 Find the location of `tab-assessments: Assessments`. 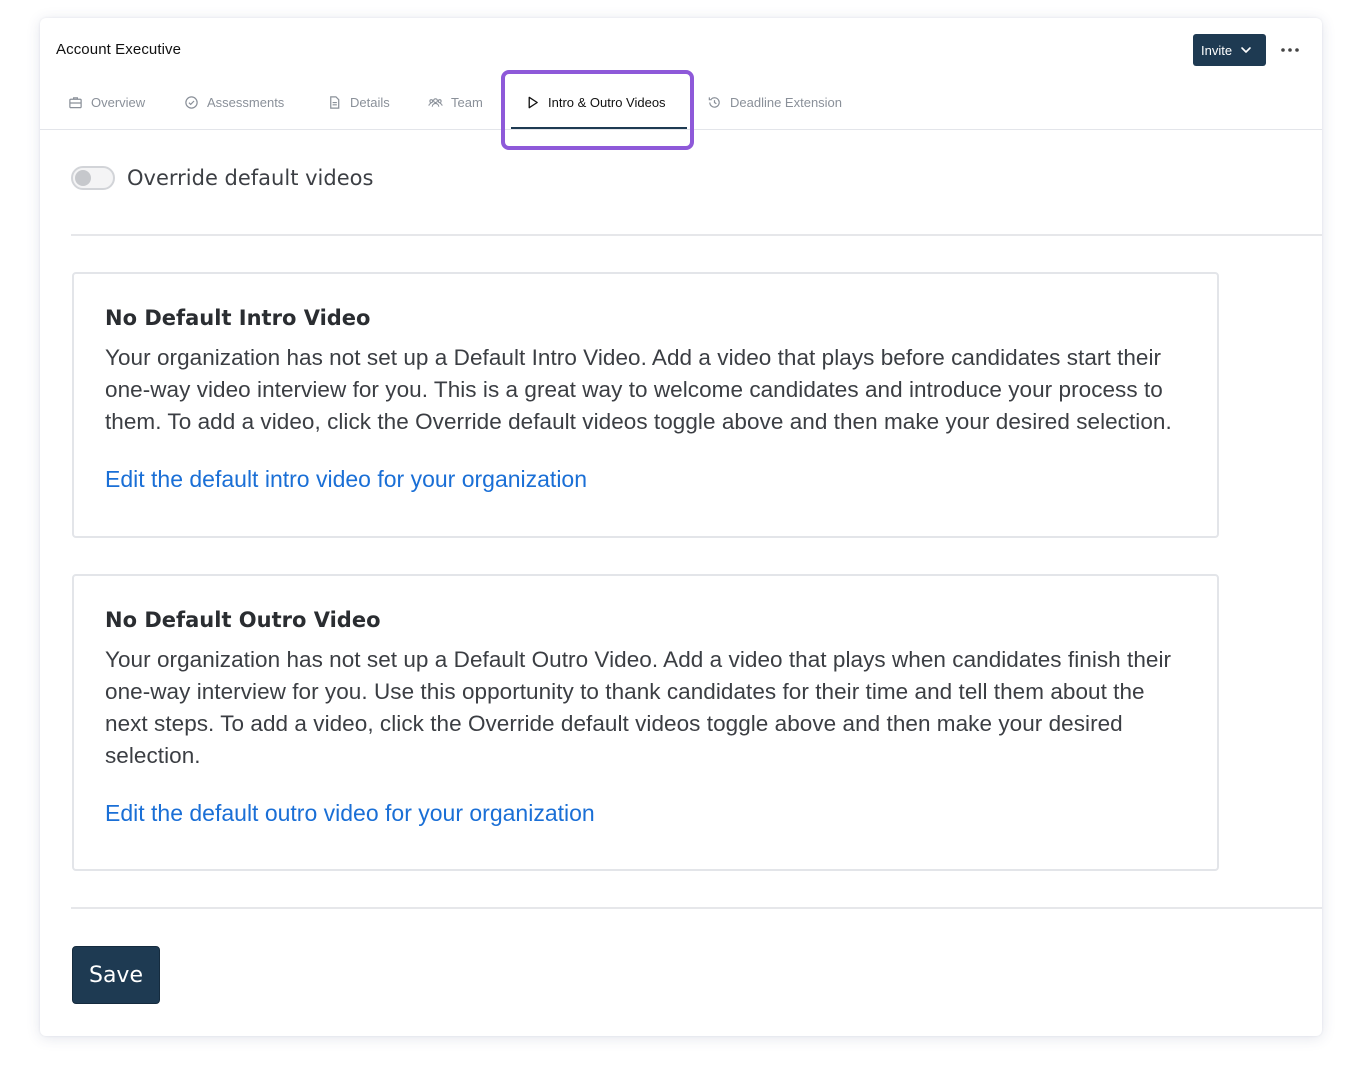

tab-assessments: Assessments is located at coordinates (234, 102).